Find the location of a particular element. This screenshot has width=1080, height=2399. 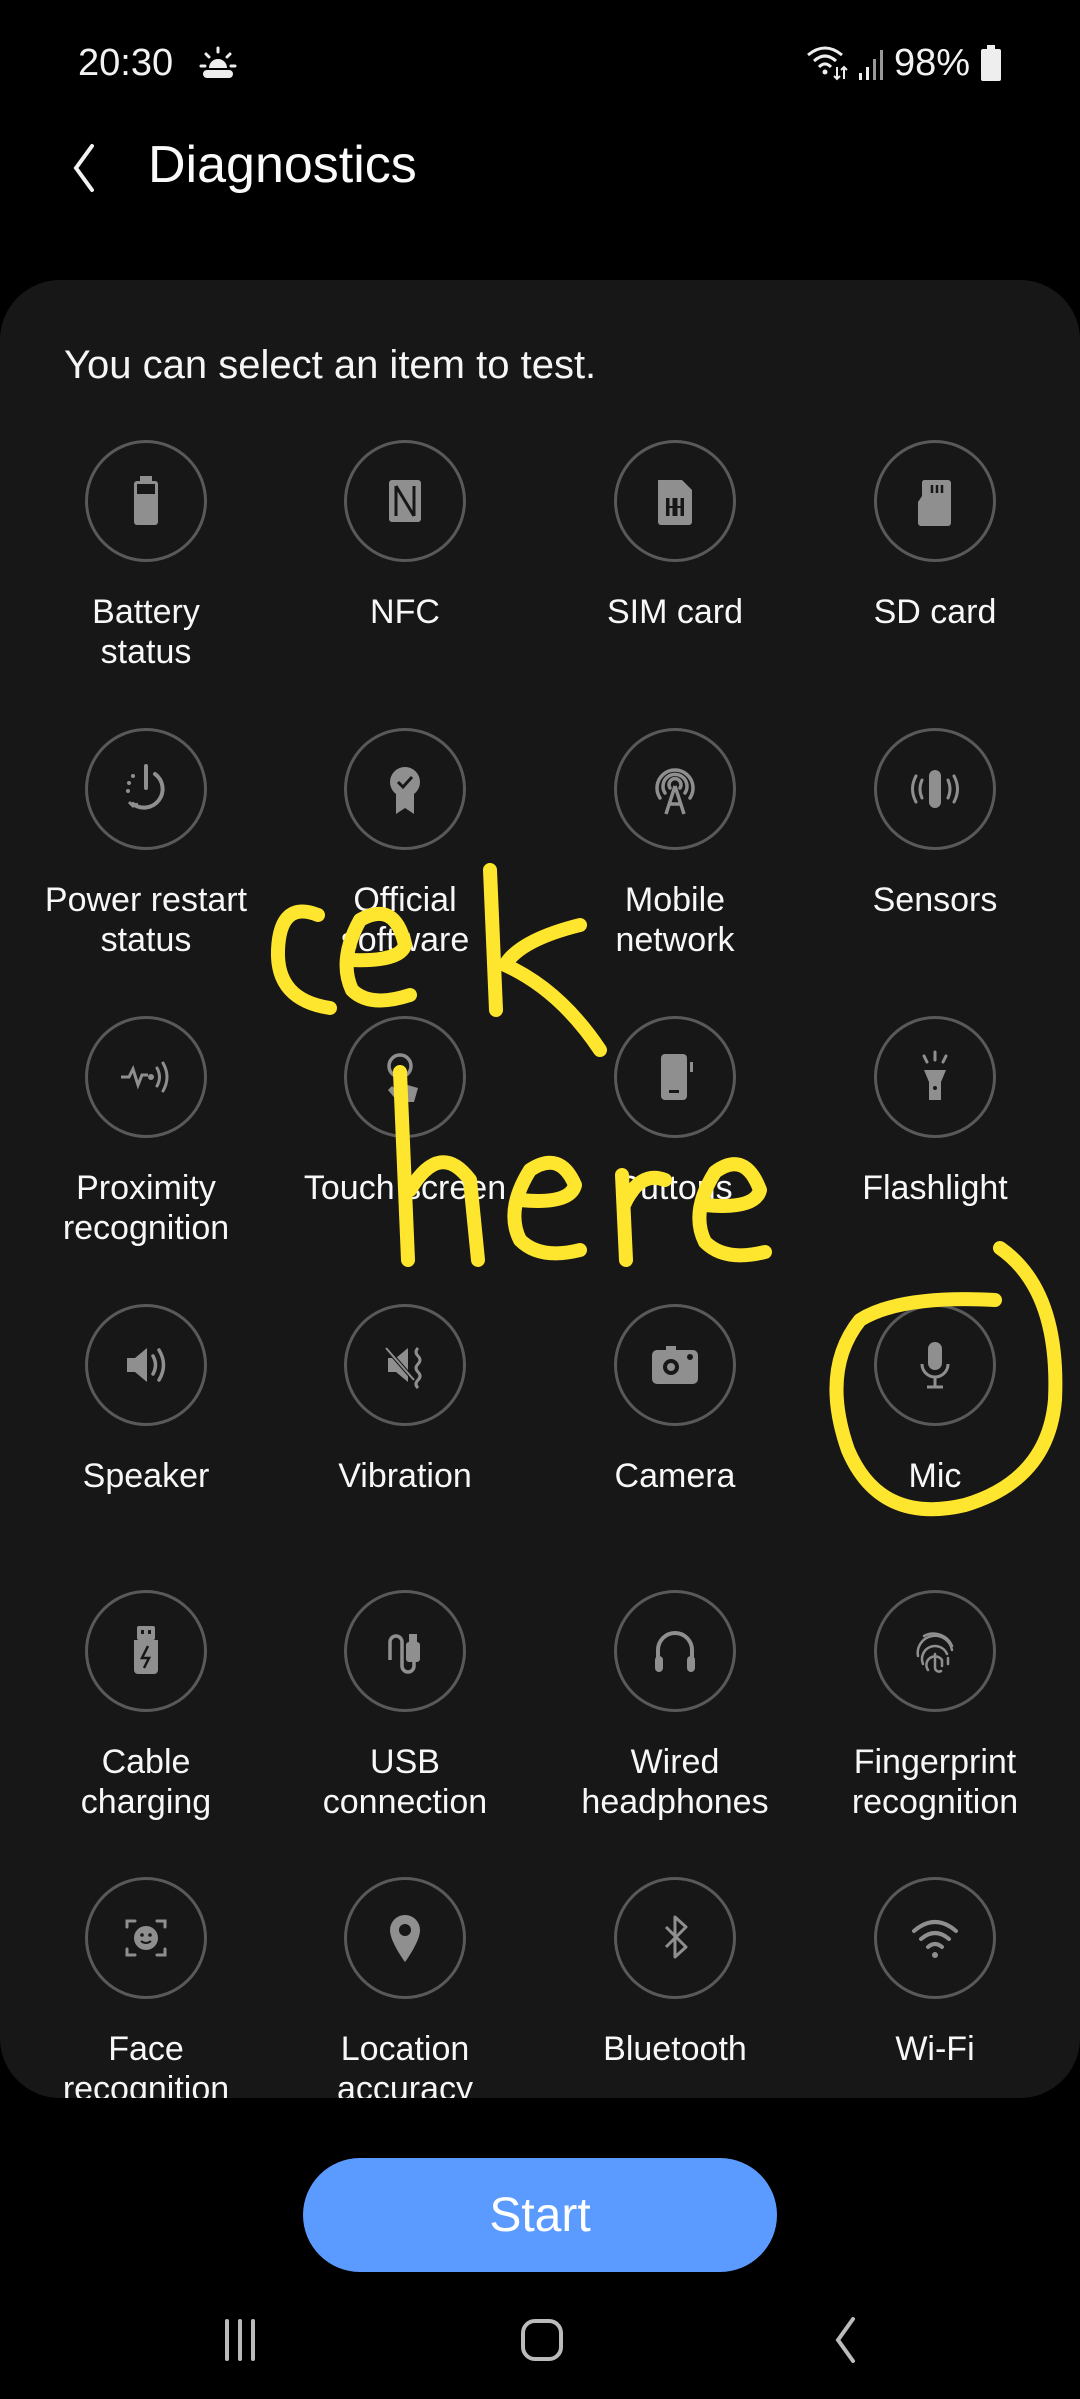

location-pin-icon is located at coordinates (405, 1938).